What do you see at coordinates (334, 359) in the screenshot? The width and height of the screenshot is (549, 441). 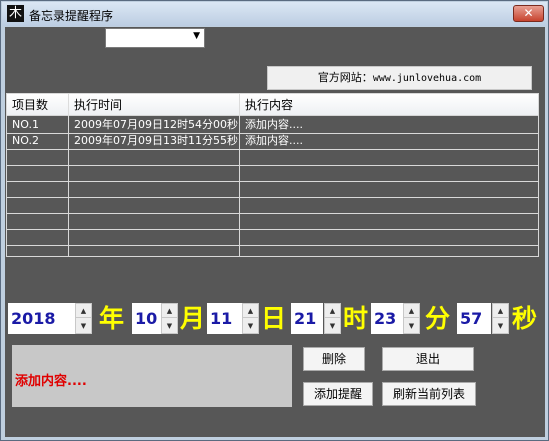 I see `delete-button: 删除` at bounding box center [334, 359].